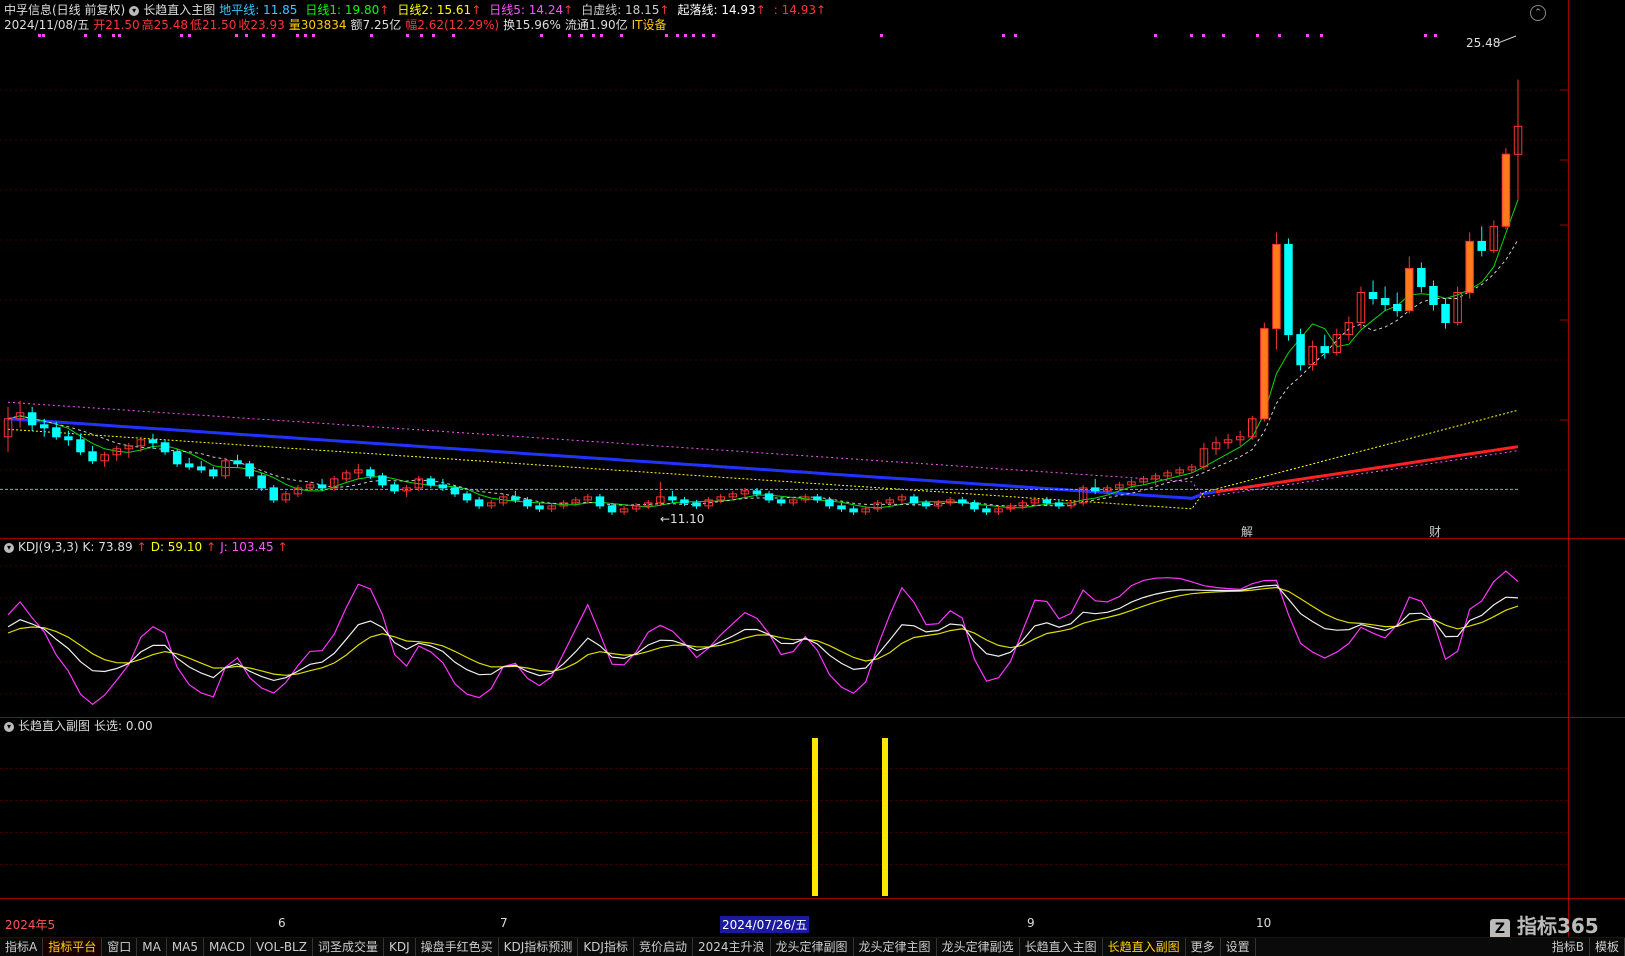 The image size is (1625, 956). Describe the element at coordinates (227, 947) in the screenshot. I see `indicator-tab: MACD` at that location.